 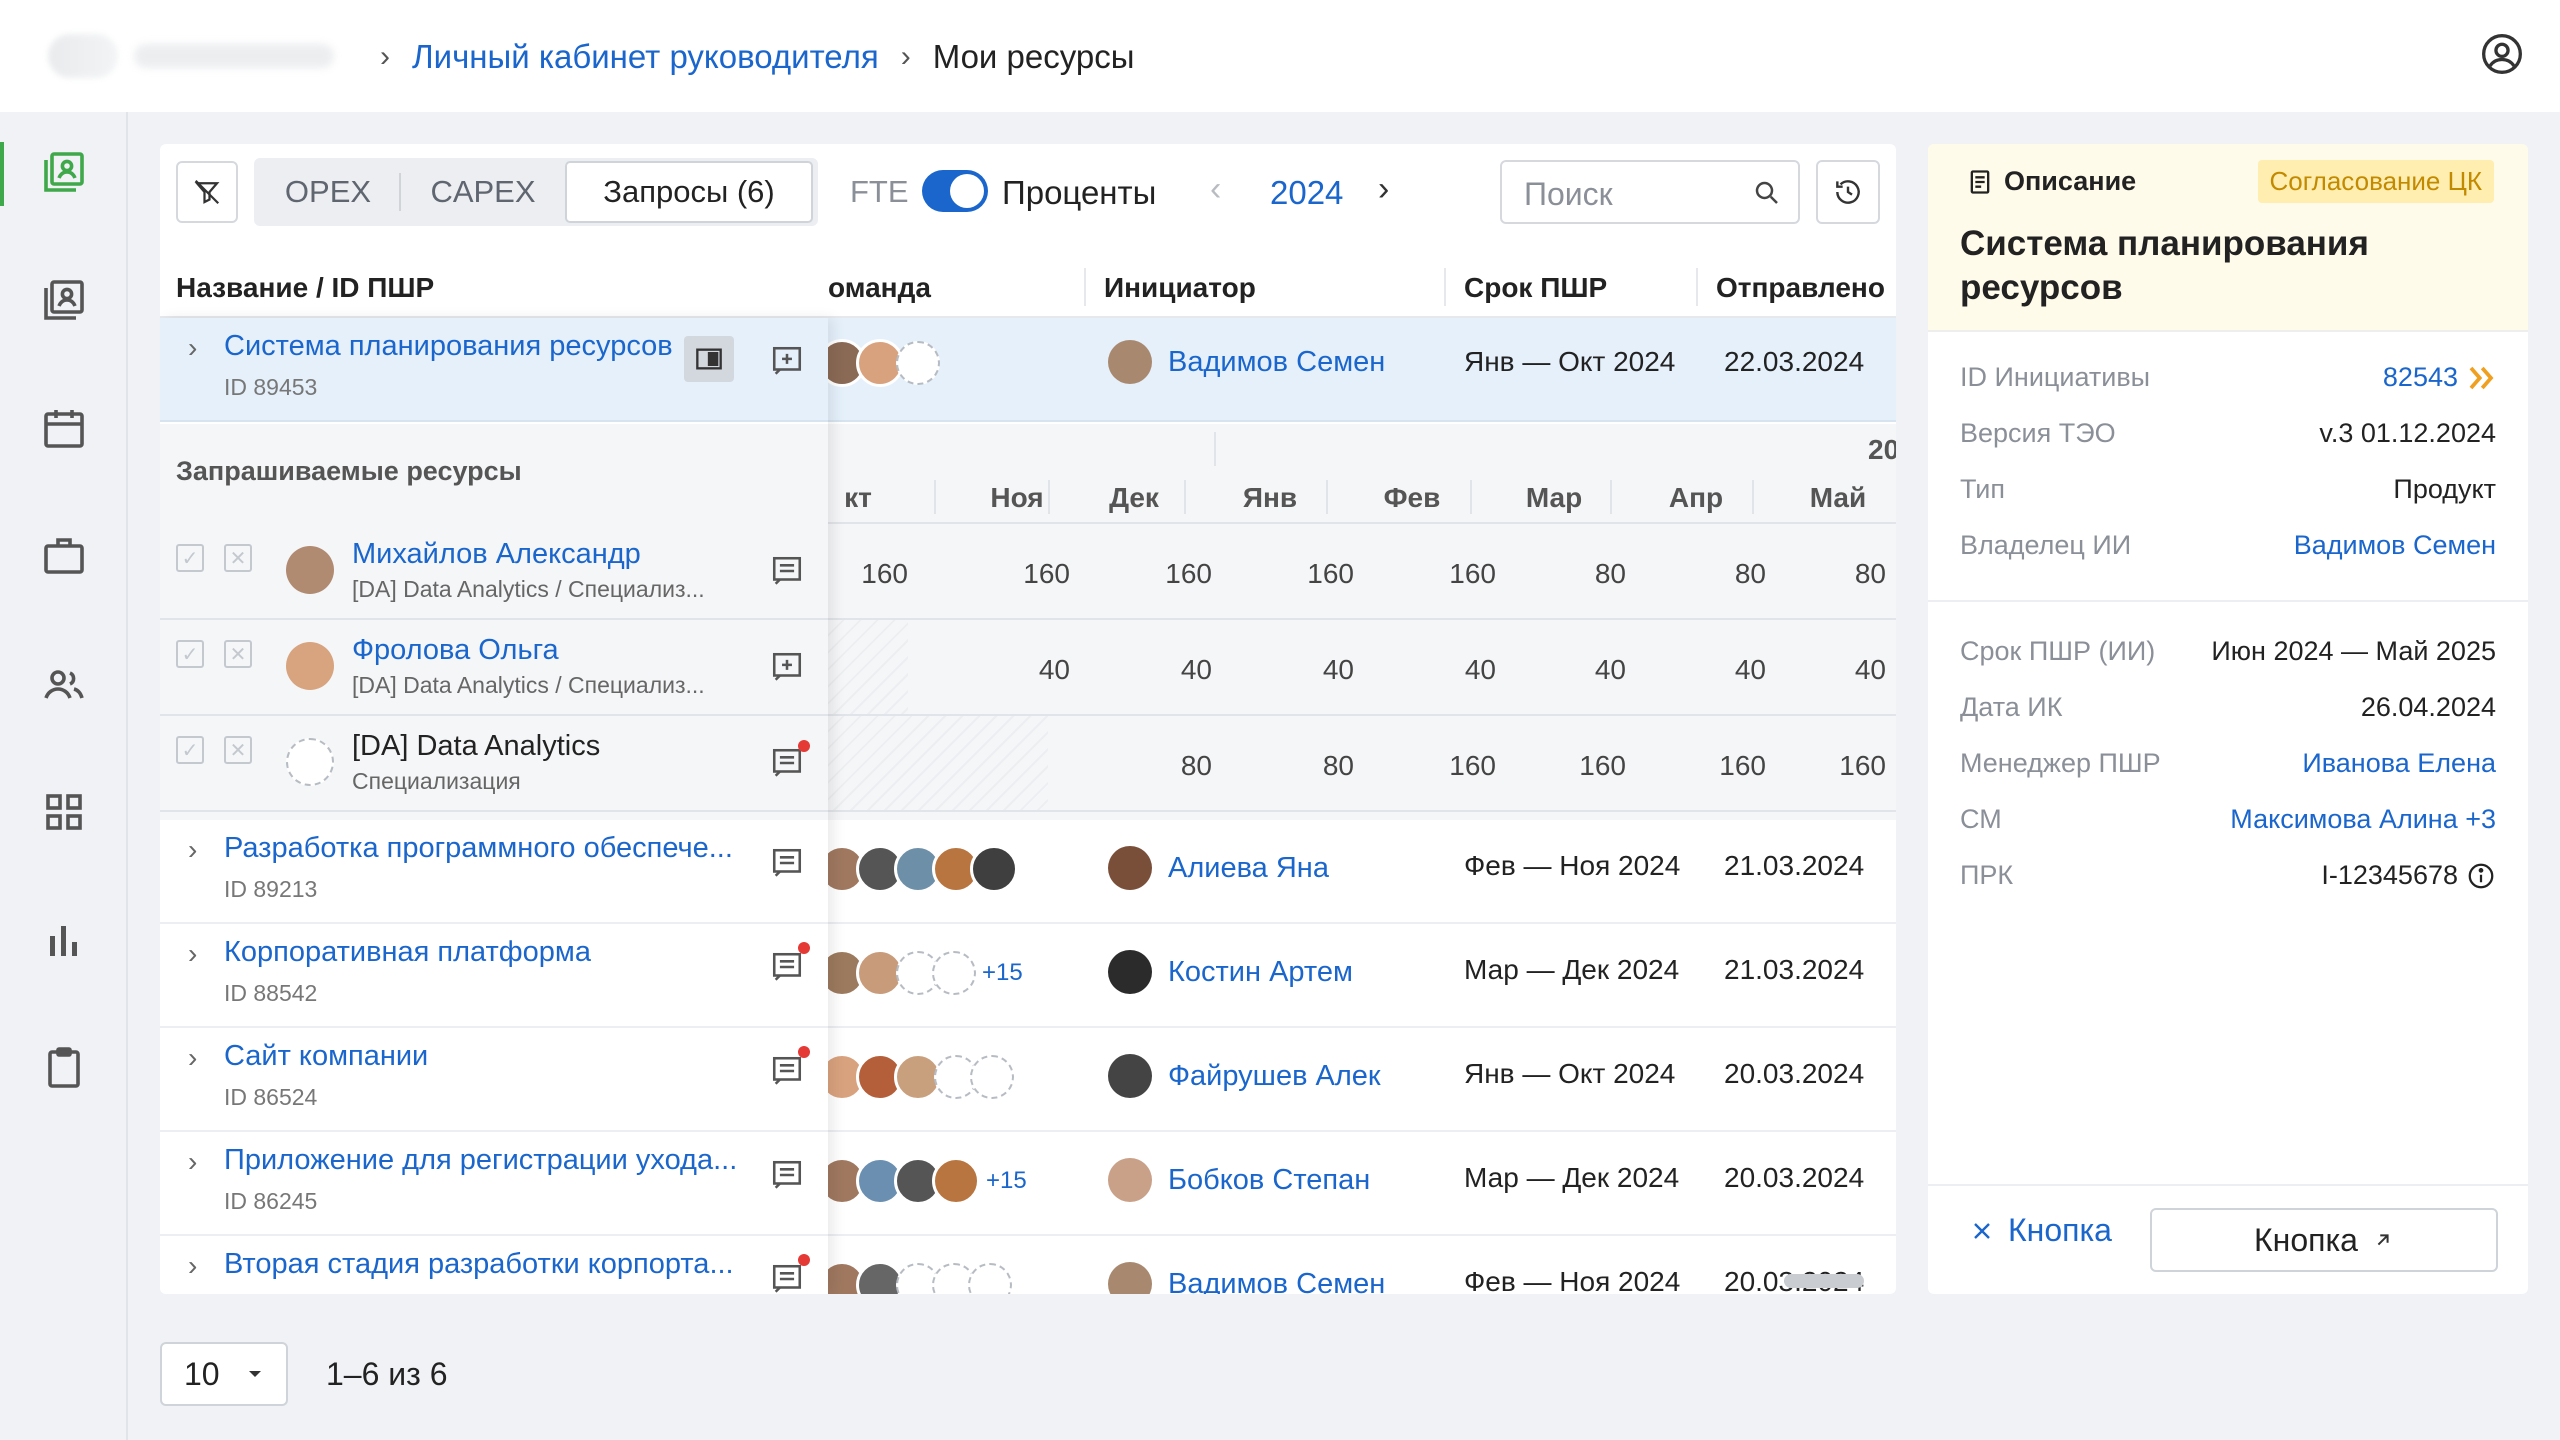 I want to click on horizontal-scrollbar, so click(x=1824, y=1281).